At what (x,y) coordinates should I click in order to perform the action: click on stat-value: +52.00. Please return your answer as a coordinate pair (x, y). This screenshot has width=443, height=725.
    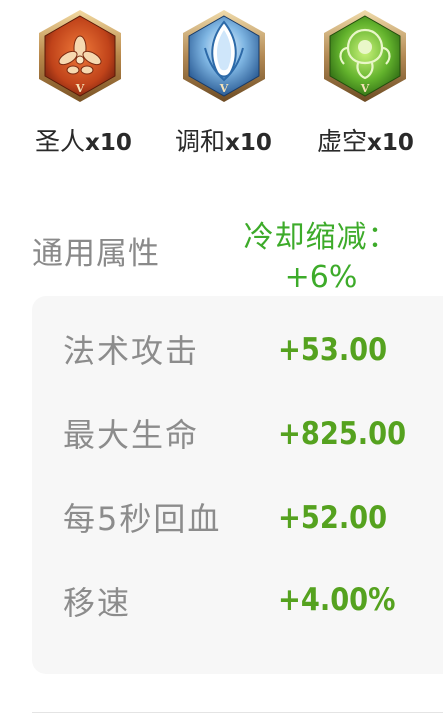
    Looking at the image, I should click on (333, 518).